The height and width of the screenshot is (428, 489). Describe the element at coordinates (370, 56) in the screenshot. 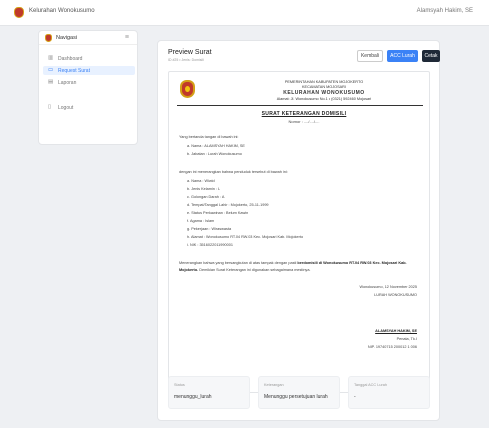

I see `back-button: Kembali` at that location.